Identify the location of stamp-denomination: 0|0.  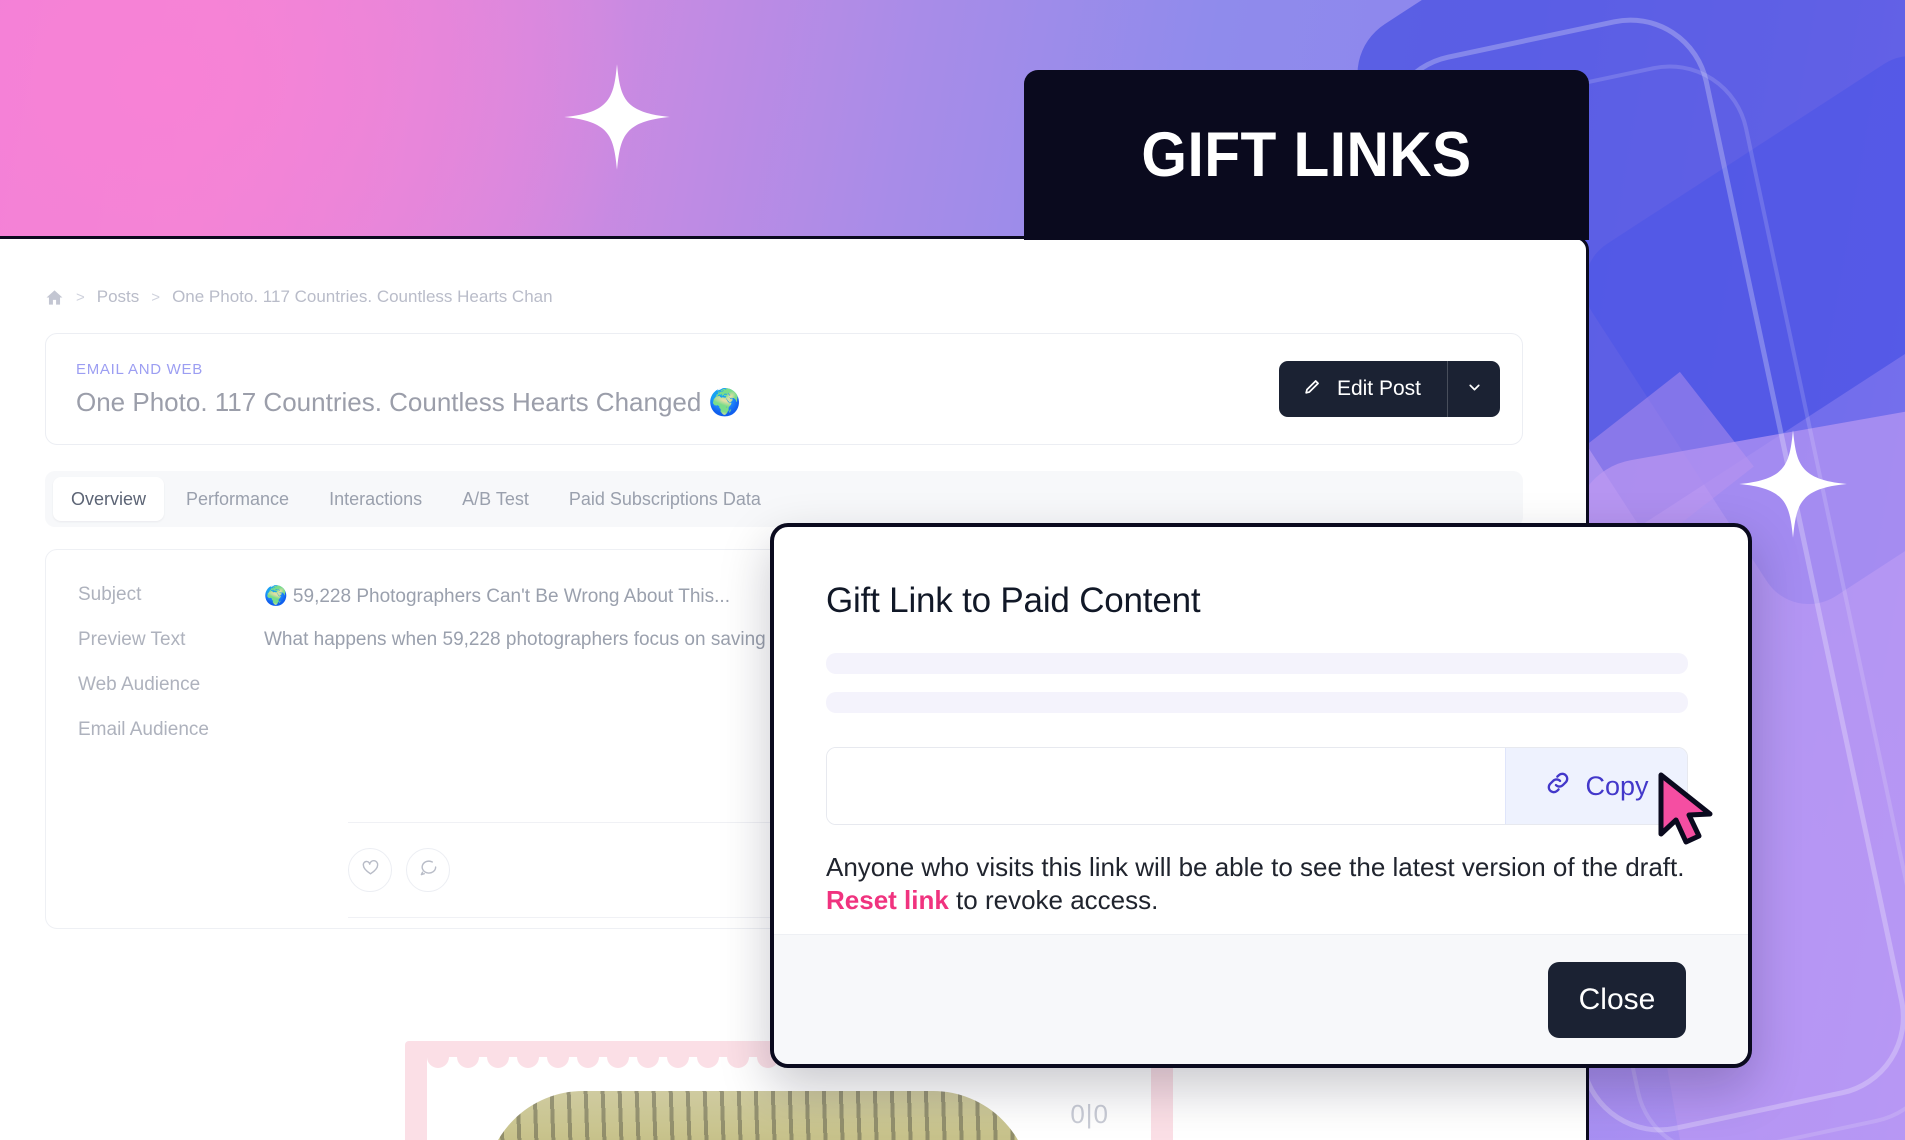
(1089, 1114).